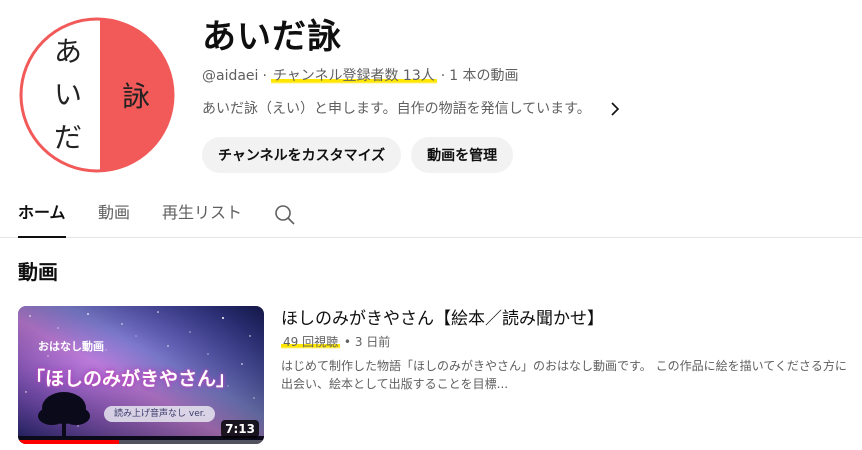 The image size is (862, 450). Describe the element at coordinates (353, 76) in the screenshot. I see `subscriber-count: チャンネル登録者数 13人` at that location.